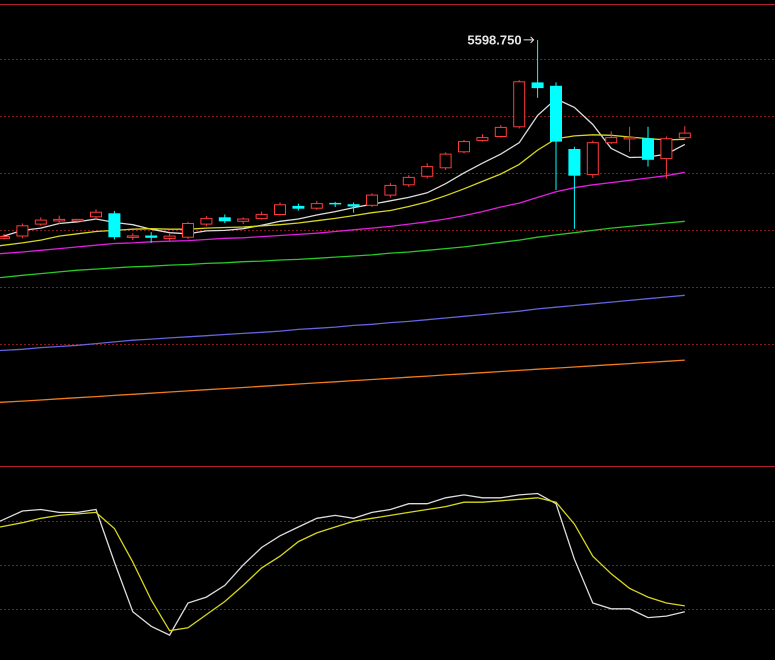  What do you see at coordinates (494, 39) in the screenshot?
I see `high-price-label: 5598.750` at bounding box center [494, 39].